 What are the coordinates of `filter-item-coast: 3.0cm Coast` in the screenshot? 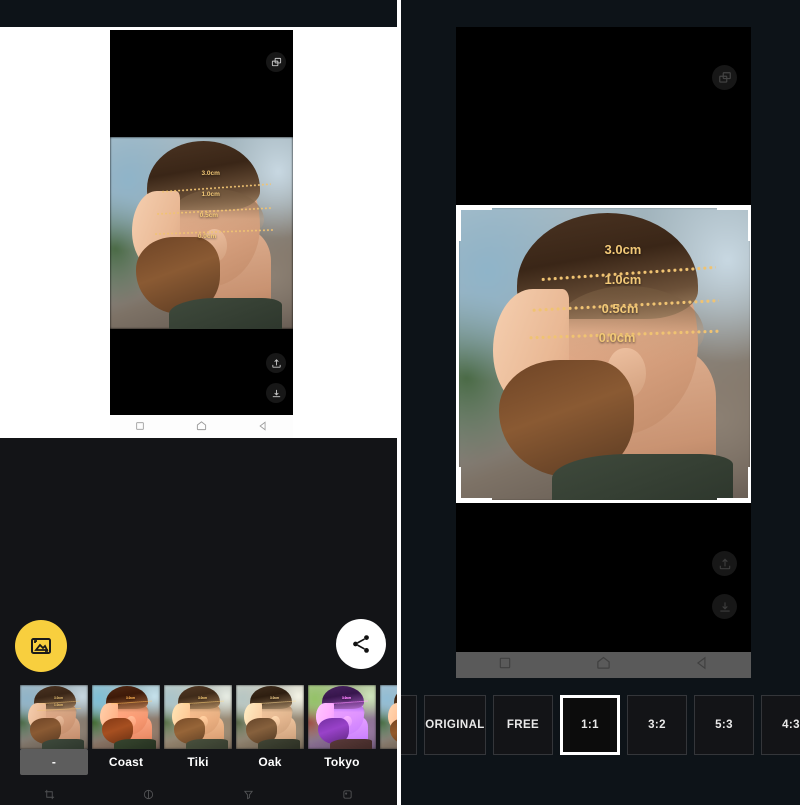 It's located at (126, 730).